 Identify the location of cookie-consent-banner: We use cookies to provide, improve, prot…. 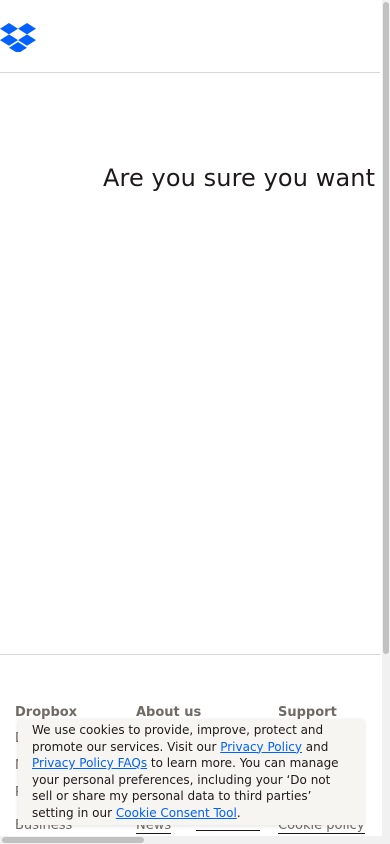
(191, 772).